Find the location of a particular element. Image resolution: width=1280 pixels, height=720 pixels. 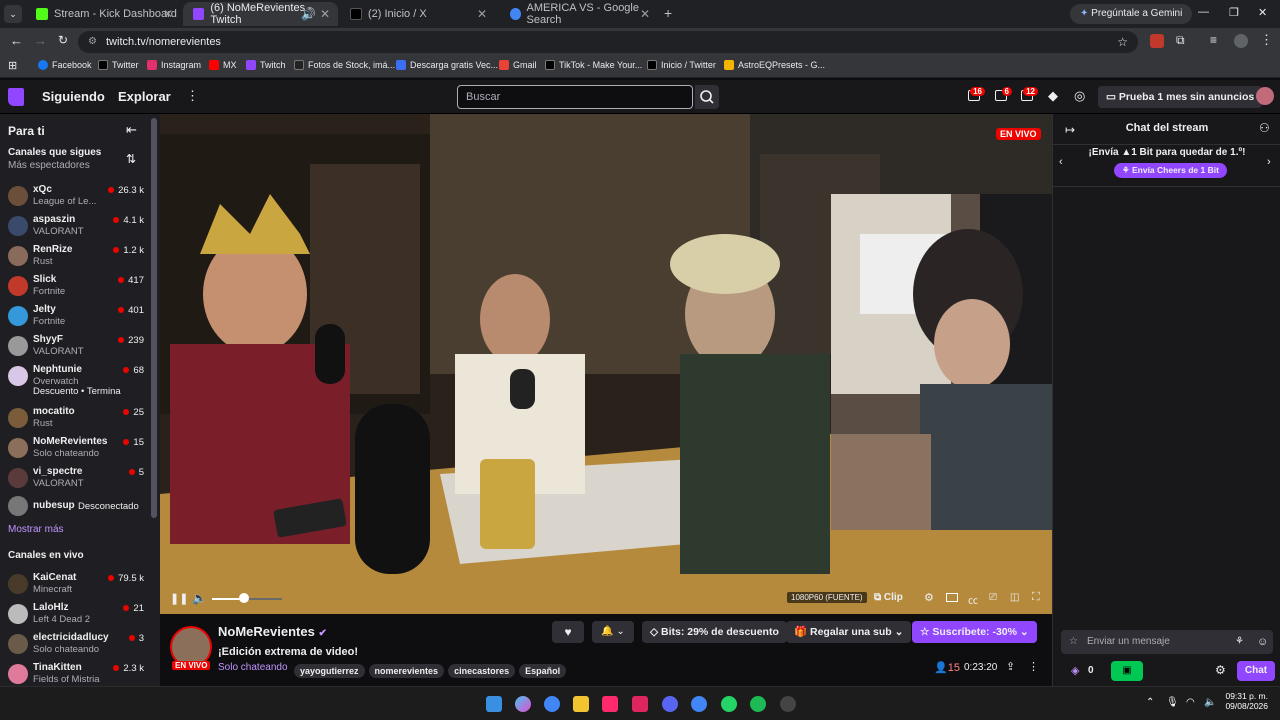

extension-icon is located at coordinates (1157, 41).